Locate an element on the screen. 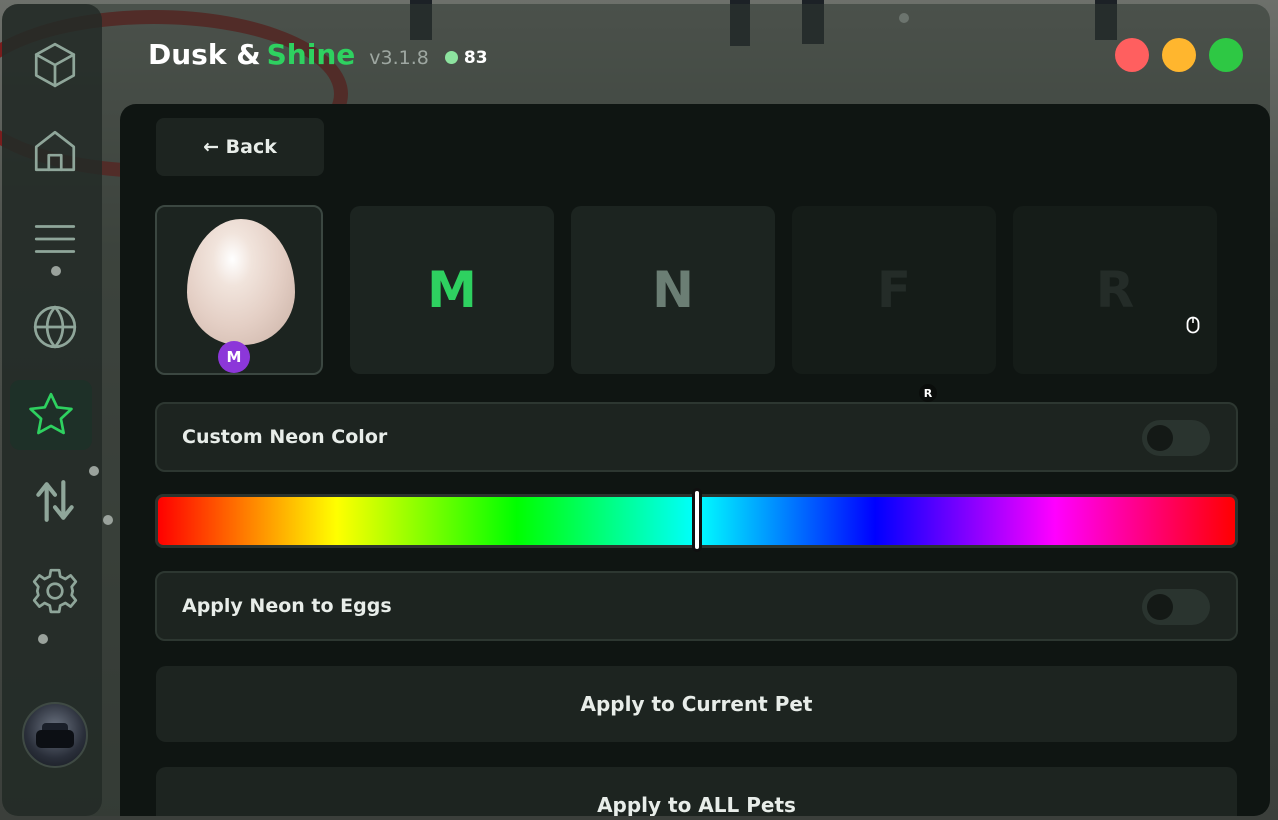 This screenshot has height=820, width=1278. swap-icon is located at coordinates (55, 501).